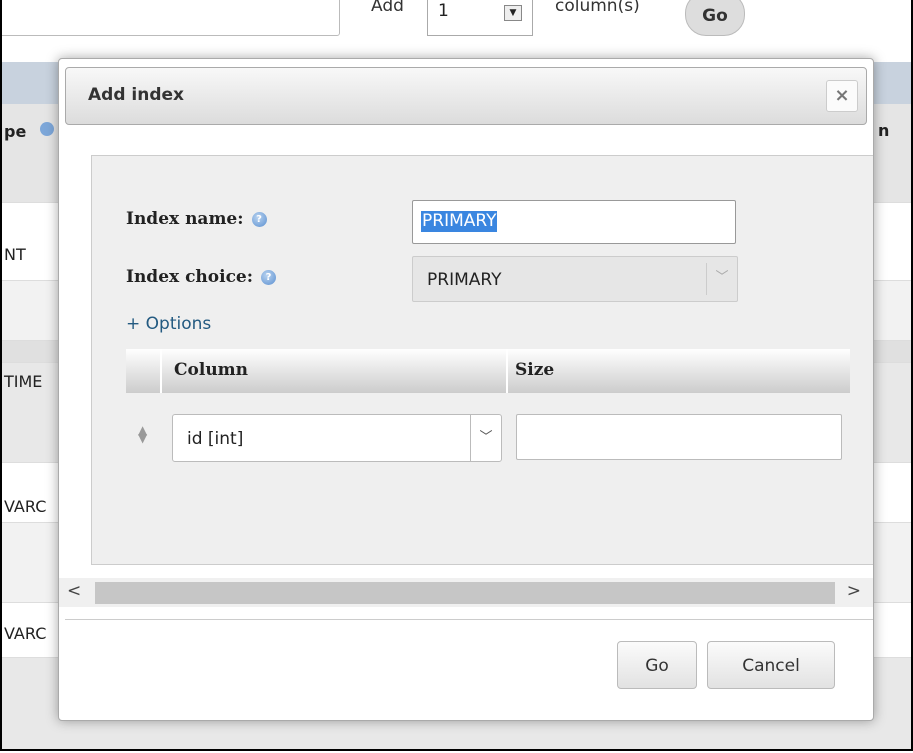 Image resolution: width=913 pixels, height=753 pixels. I want to click on index-choice-label: Index choice:?, so click(201, 277).